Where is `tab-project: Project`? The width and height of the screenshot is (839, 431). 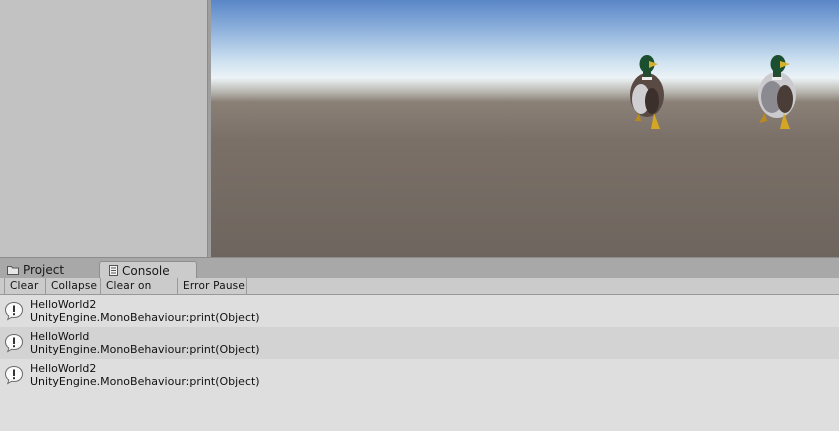 tab-project: Project is located at coordinates (51, 270).